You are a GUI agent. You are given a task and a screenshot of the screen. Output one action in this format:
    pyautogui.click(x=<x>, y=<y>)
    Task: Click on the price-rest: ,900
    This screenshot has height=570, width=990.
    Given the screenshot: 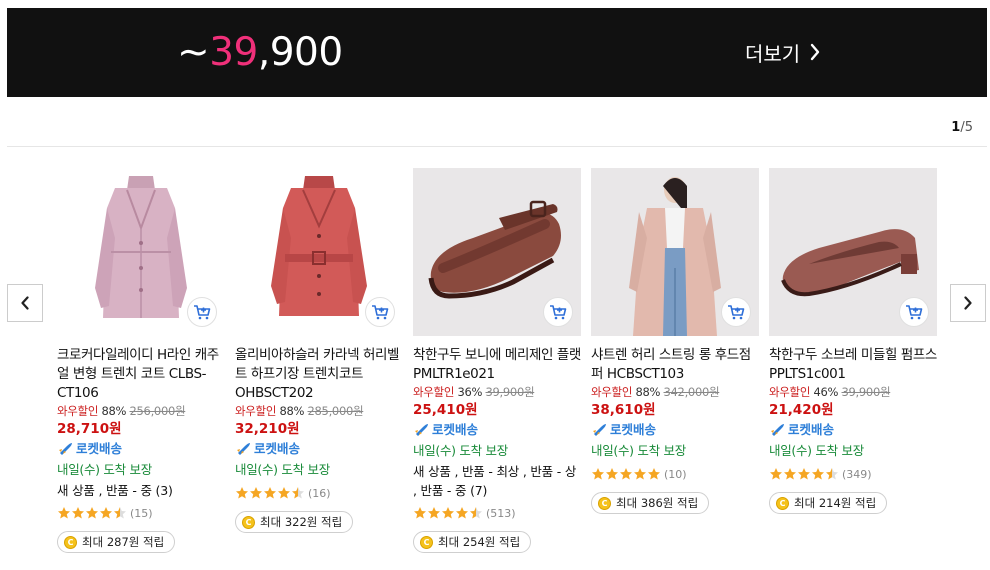 What is the action you would take?
    pyautogui.click(x=300, y=52)
    